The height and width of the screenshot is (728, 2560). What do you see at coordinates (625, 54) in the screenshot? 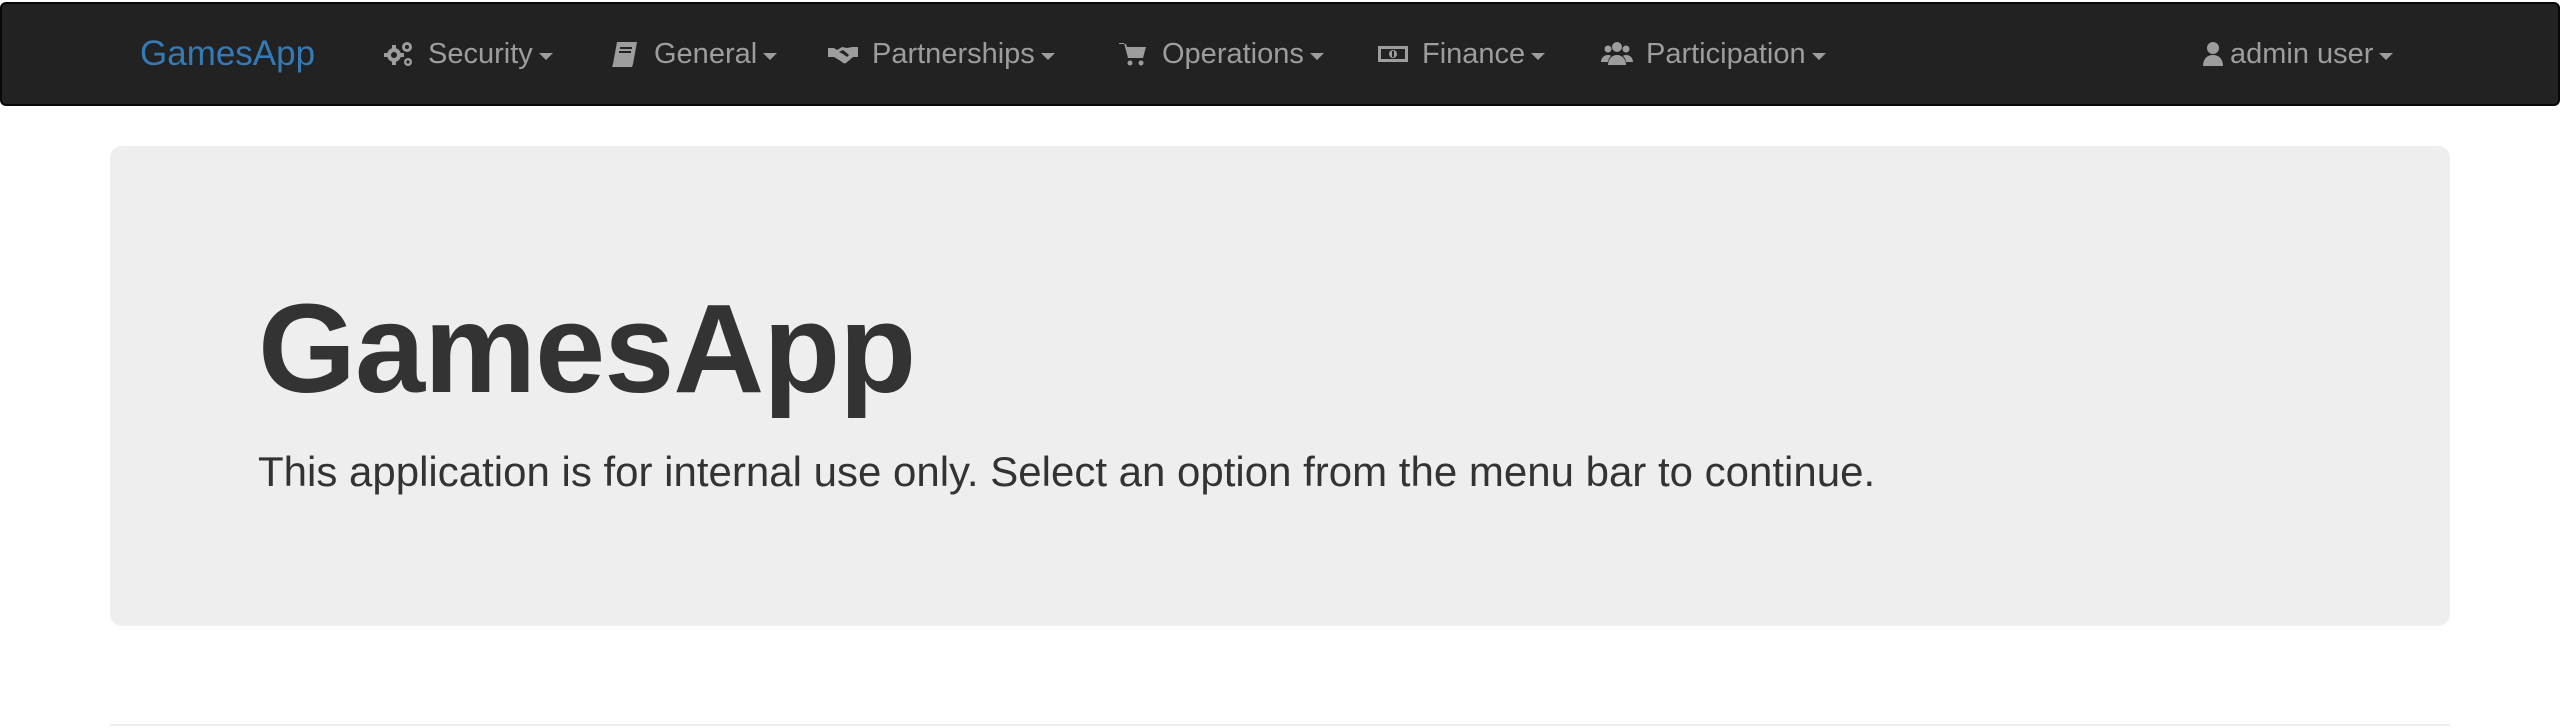
I see `book-icon` at bounding box center [625, 54].